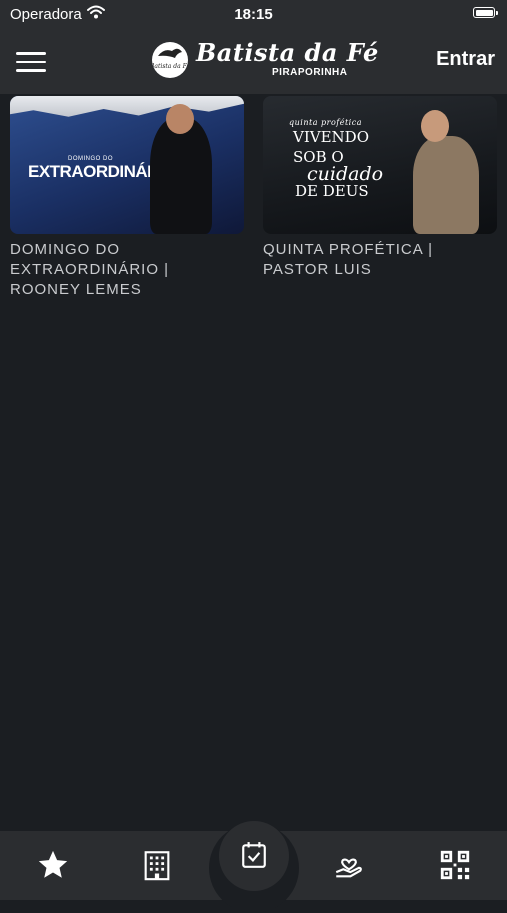  What do you see at coordinates (348, 259) in the screenshot?
I see `event-title: QUINTA PROFÉTICA | PASTOR LUIS` at bounding box center [348, 259].